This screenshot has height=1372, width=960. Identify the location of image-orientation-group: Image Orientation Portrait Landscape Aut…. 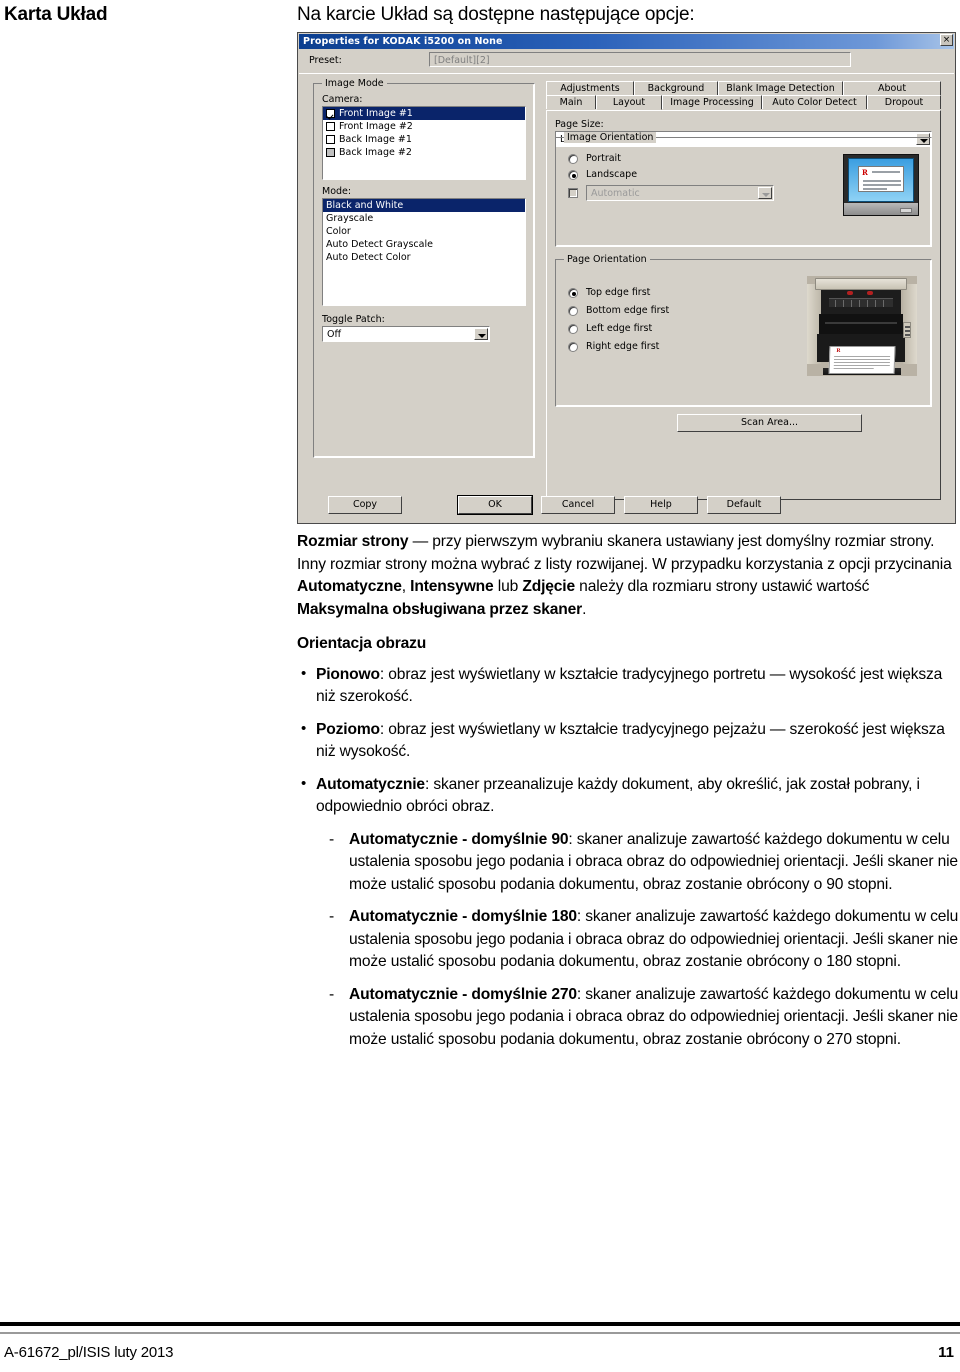
(743, 189).